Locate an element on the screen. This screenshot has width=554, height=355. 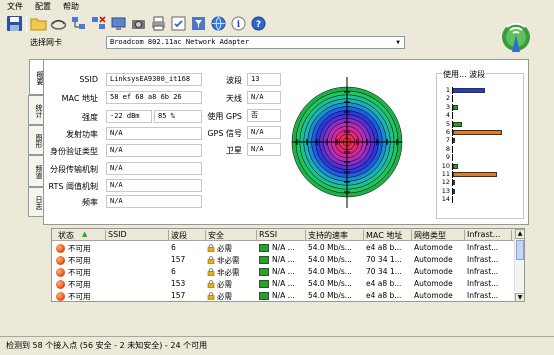
open-folder-icon is located at coordinates (38, 23).